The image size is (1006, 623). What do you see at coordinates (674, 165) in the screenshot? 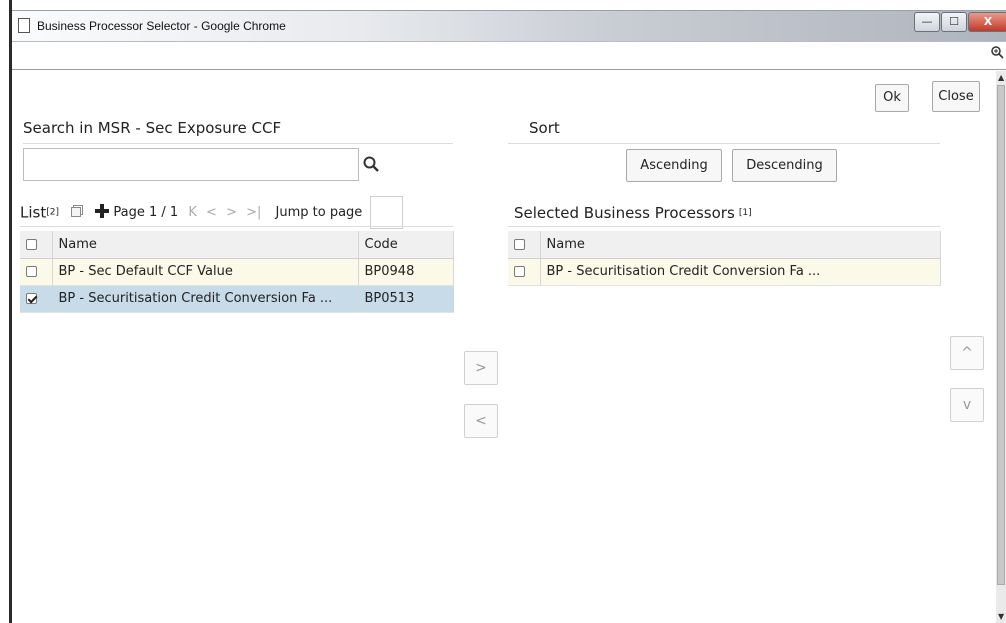
I see `sort-ascending-button: Ascending` at bounding box center [674, 165].